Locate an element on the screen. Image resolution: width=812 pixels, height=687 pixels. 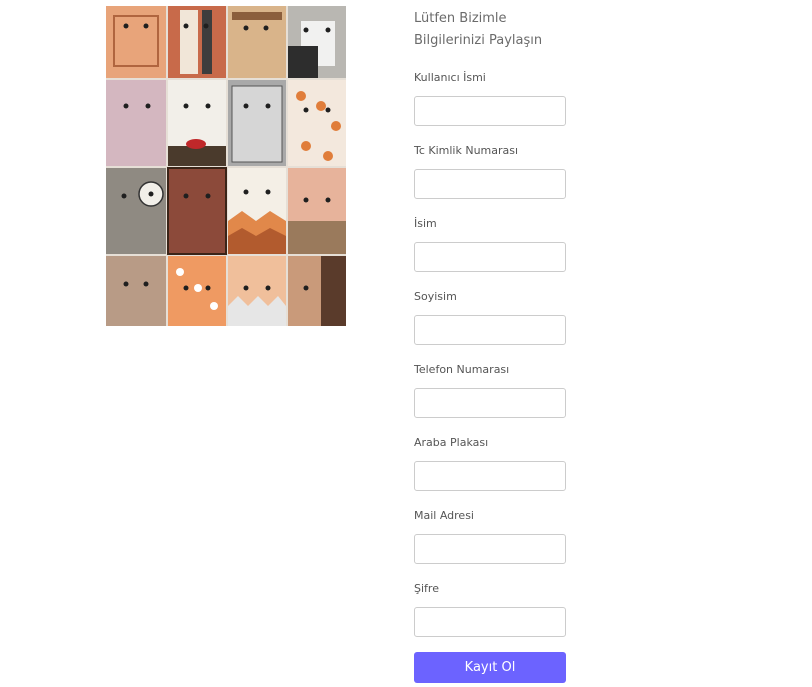
phone-input is located at coordinates (490, 403).